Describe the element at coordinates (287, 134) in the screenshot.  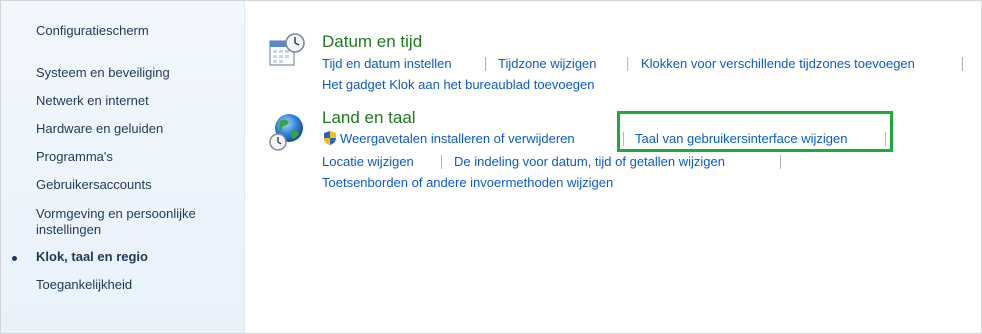
I see `globe-clock-icon` at that location.